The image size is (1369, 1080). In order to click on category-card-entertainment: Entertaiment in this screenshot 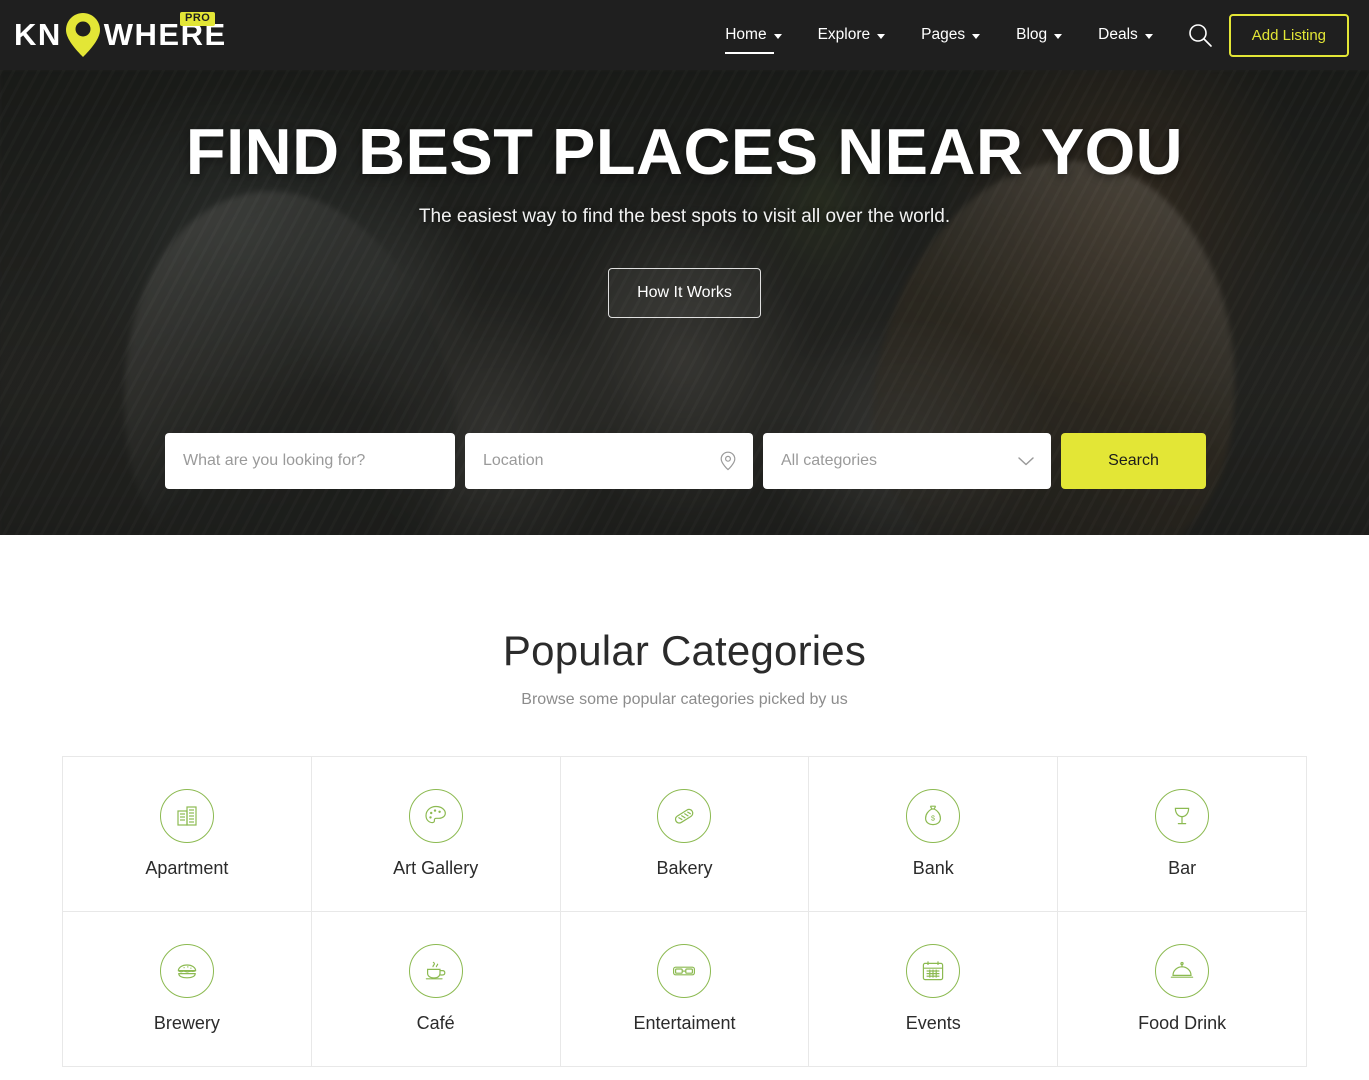, I will do `click(685, 989)`.